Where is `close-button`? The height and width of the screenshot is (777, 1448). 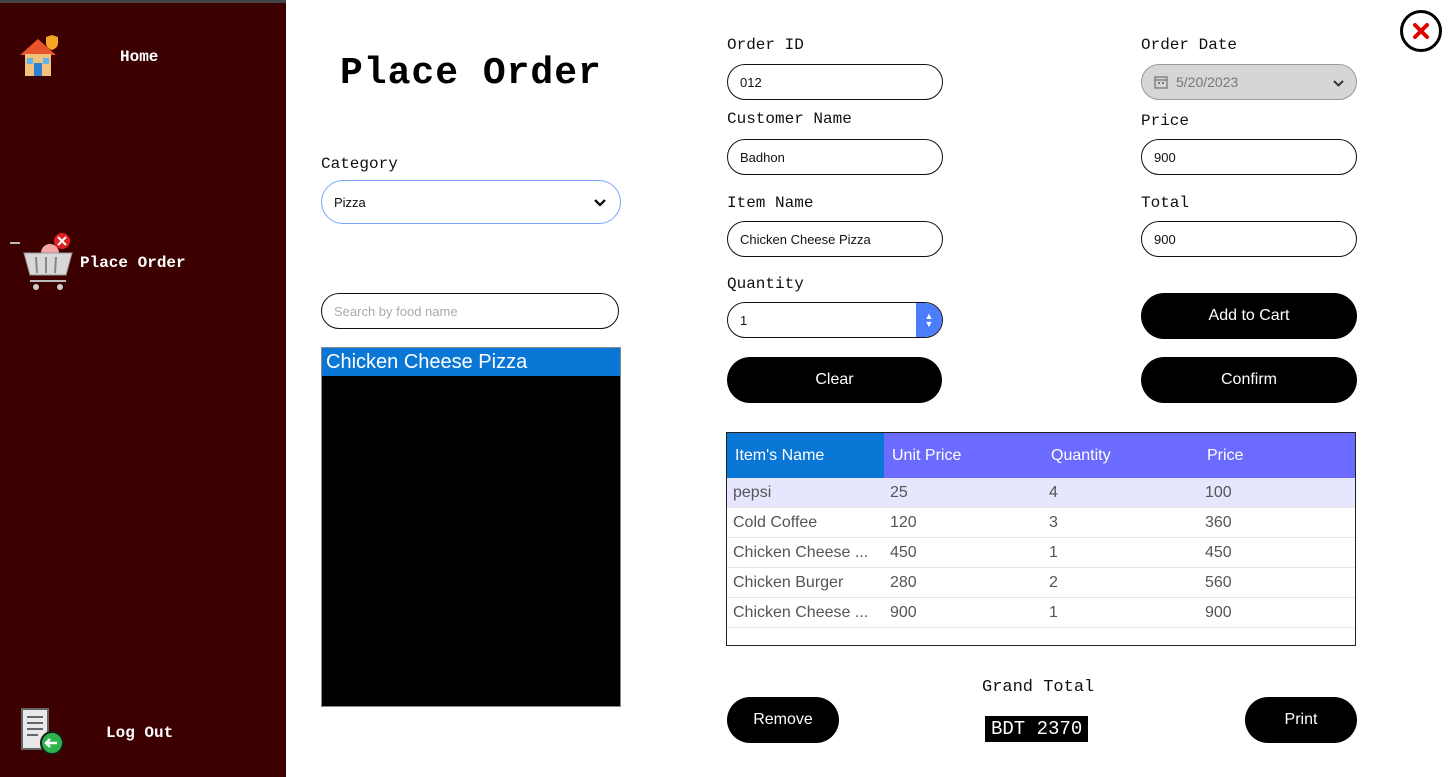
close-button is located at coordinates (1421, 31).